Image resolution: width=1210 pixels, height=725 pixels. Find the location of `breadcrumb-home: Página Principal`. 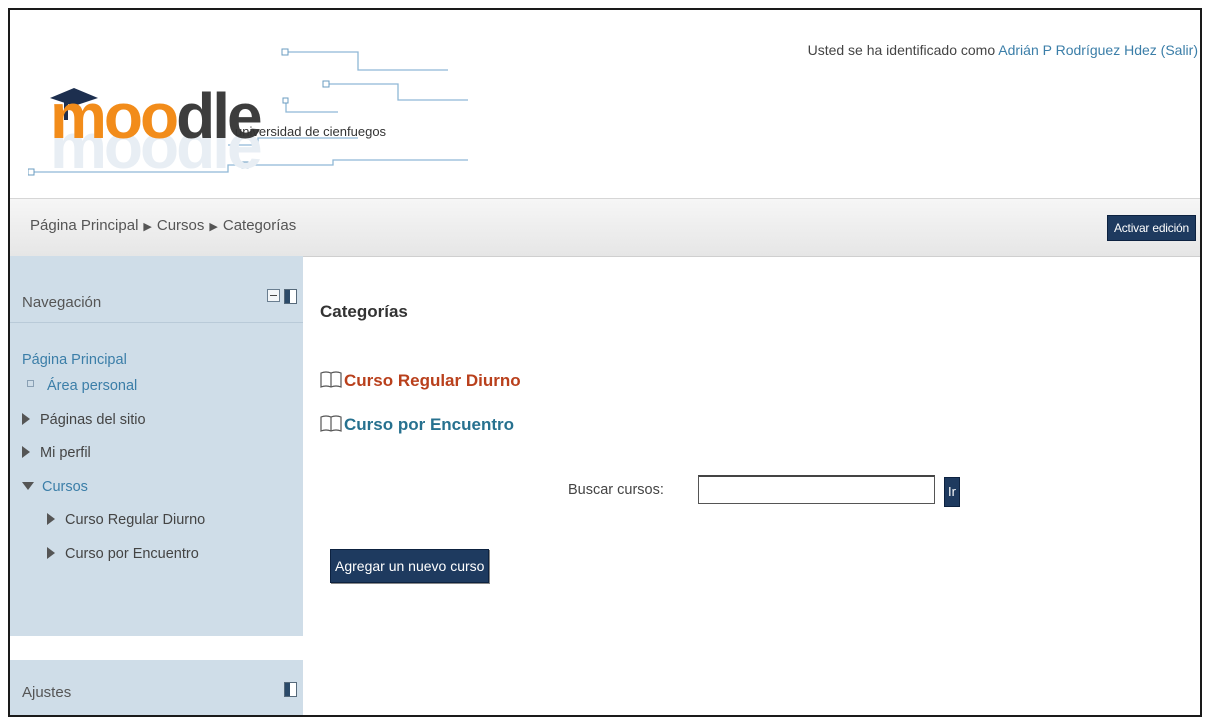

breadcrumb-home: Página Principal is located at coordinates (84, 225).